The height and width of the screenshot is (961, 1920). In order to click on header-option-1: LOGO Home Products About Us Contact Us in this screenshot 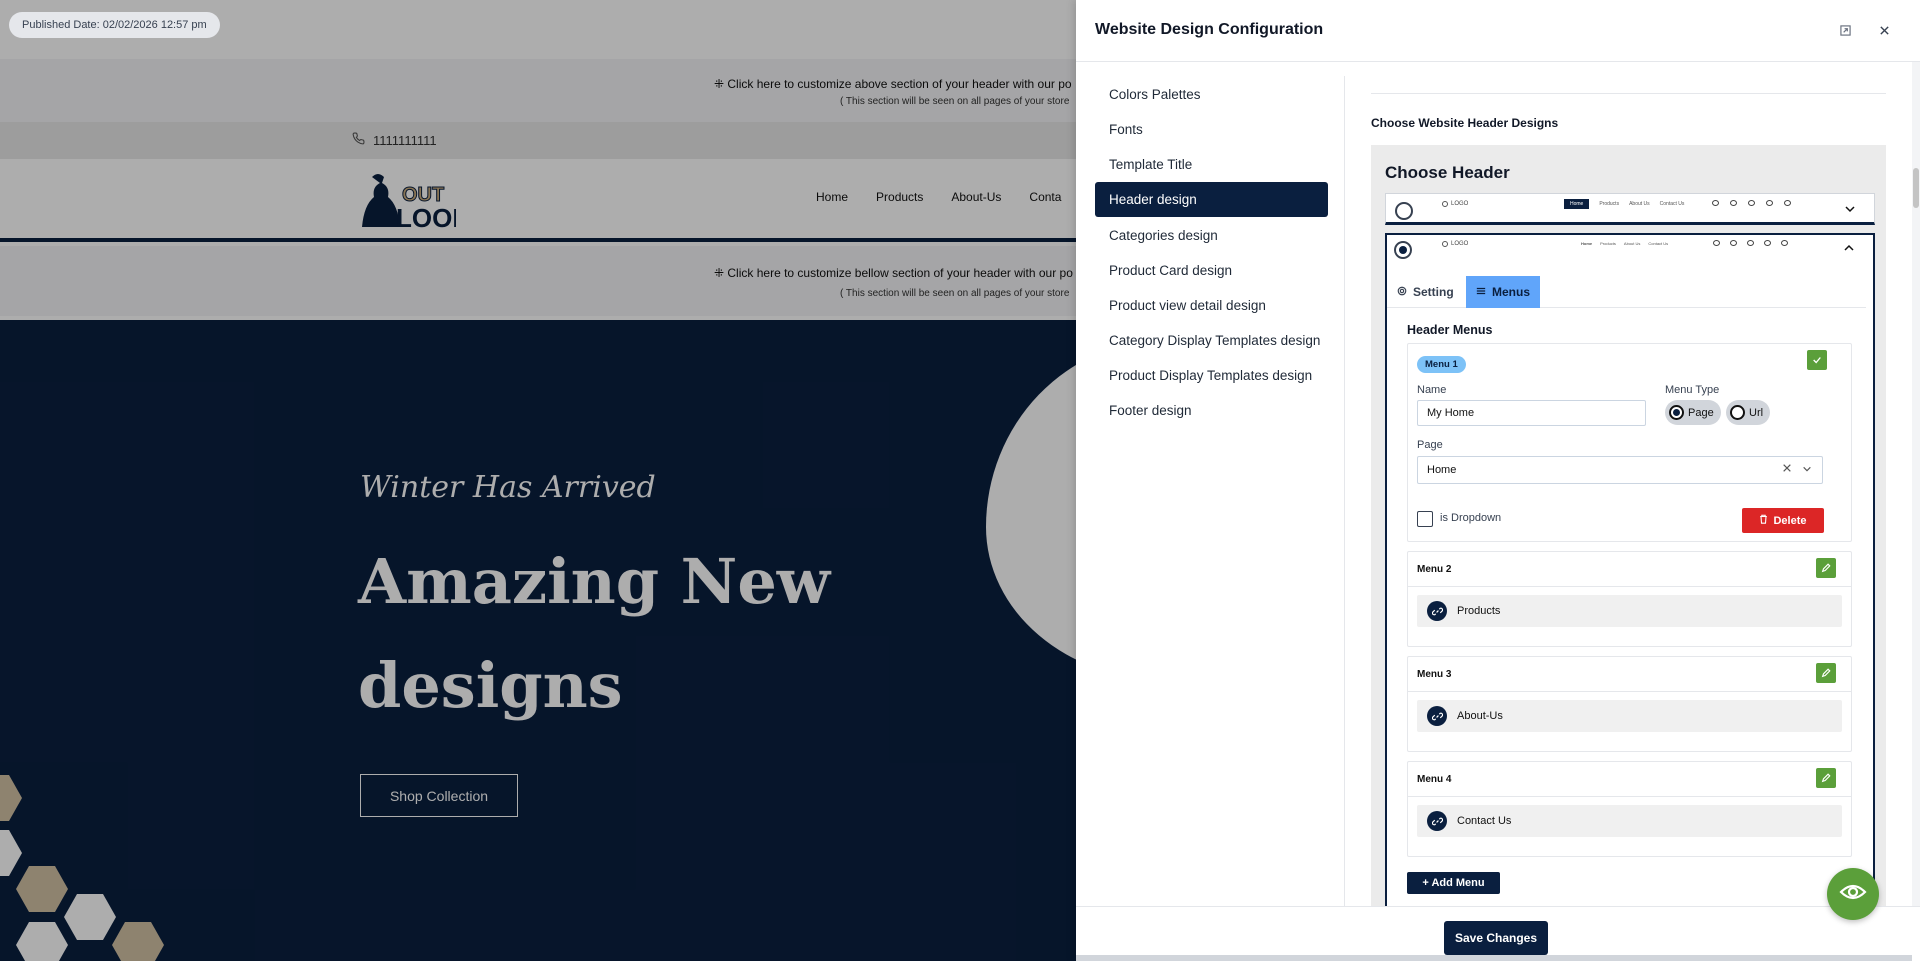, I will do `click(1630, 209)`.